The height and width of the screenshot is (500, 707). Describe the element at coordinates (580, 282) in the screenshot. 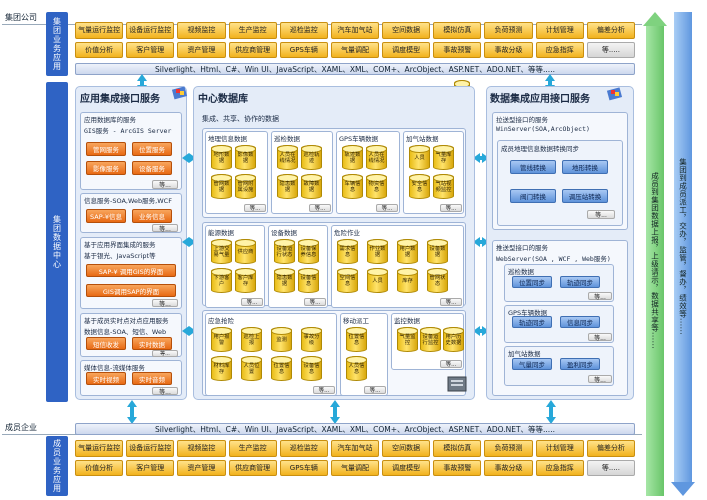

I see `track-sync-button: 轨迹同步` at that location.